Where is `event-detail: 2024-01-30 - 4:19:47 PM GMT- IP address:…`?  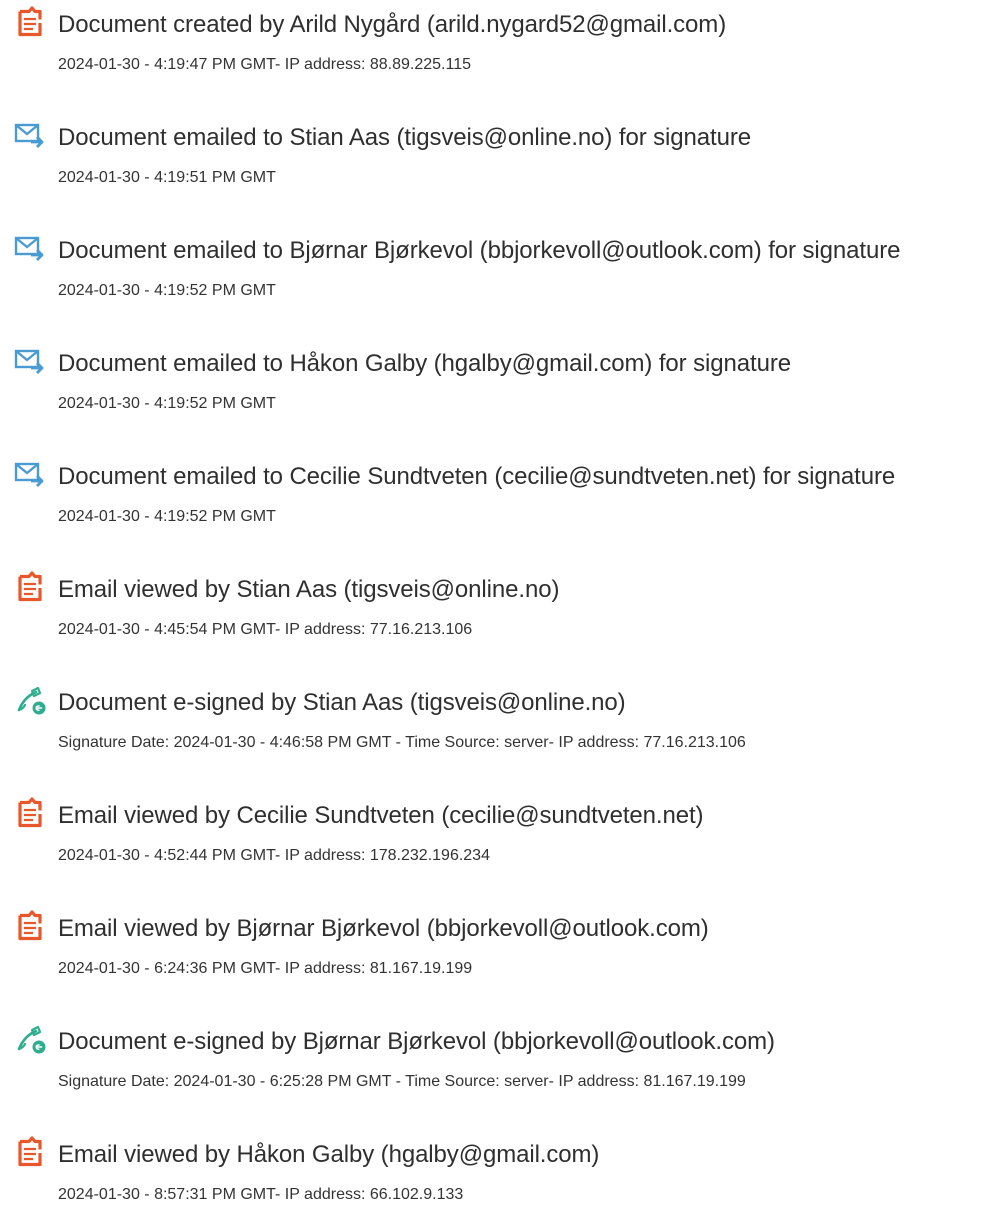 event-detail: 2024-01-30 - 4:19:47 PM GMT- IP address:… is located at coordinates (264, 64).